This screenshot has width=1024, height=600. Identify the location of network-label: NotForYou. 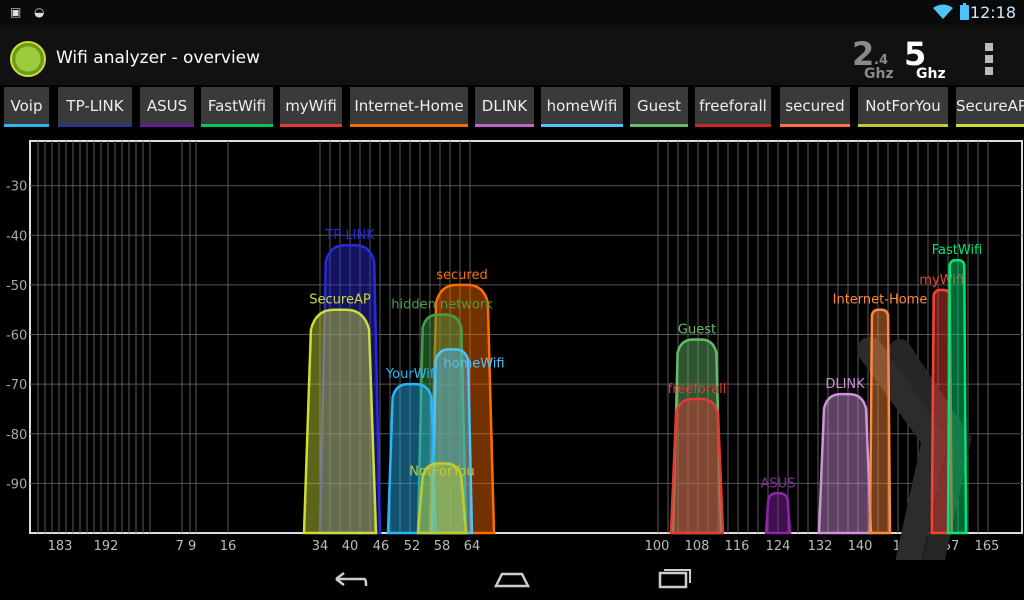
(442, 472).